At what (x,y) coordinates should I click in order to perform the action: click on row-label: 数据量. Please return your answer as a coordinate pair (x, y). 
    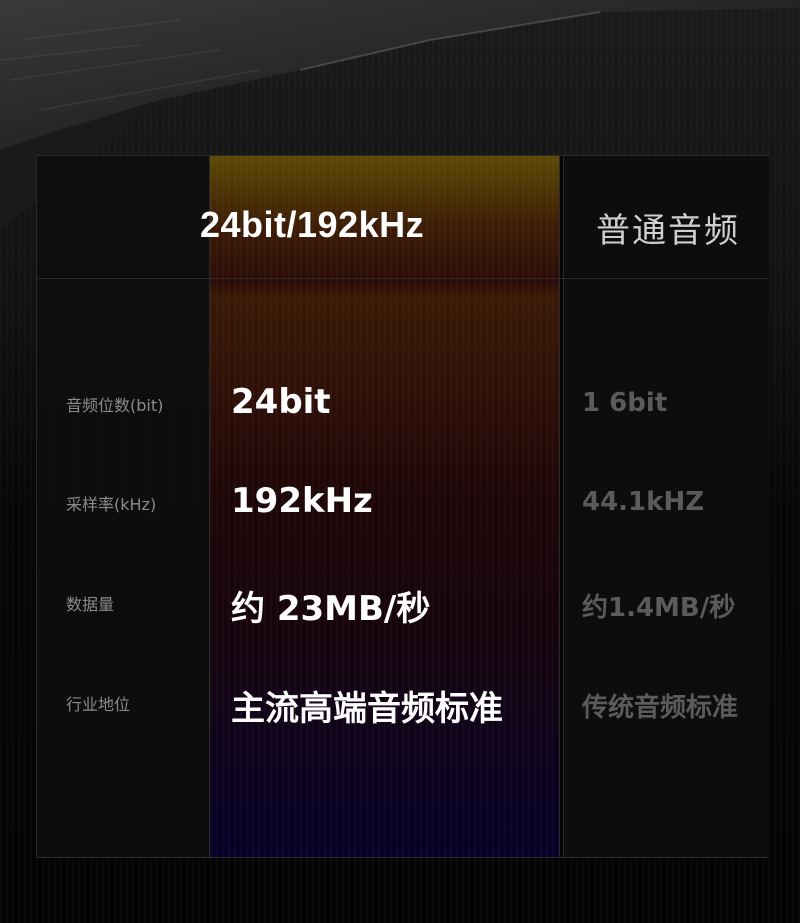
    Looking at the image, I should click on (90, 604).